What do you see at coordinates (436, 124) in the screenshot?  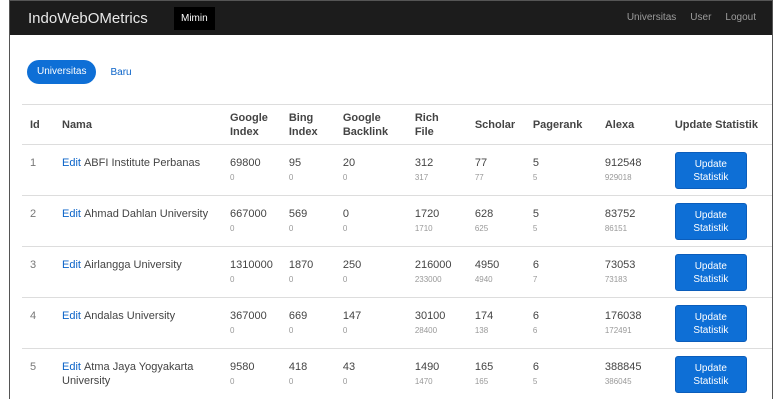 I see `header-rich-file: Rich File` at bounding box center [436, 124].